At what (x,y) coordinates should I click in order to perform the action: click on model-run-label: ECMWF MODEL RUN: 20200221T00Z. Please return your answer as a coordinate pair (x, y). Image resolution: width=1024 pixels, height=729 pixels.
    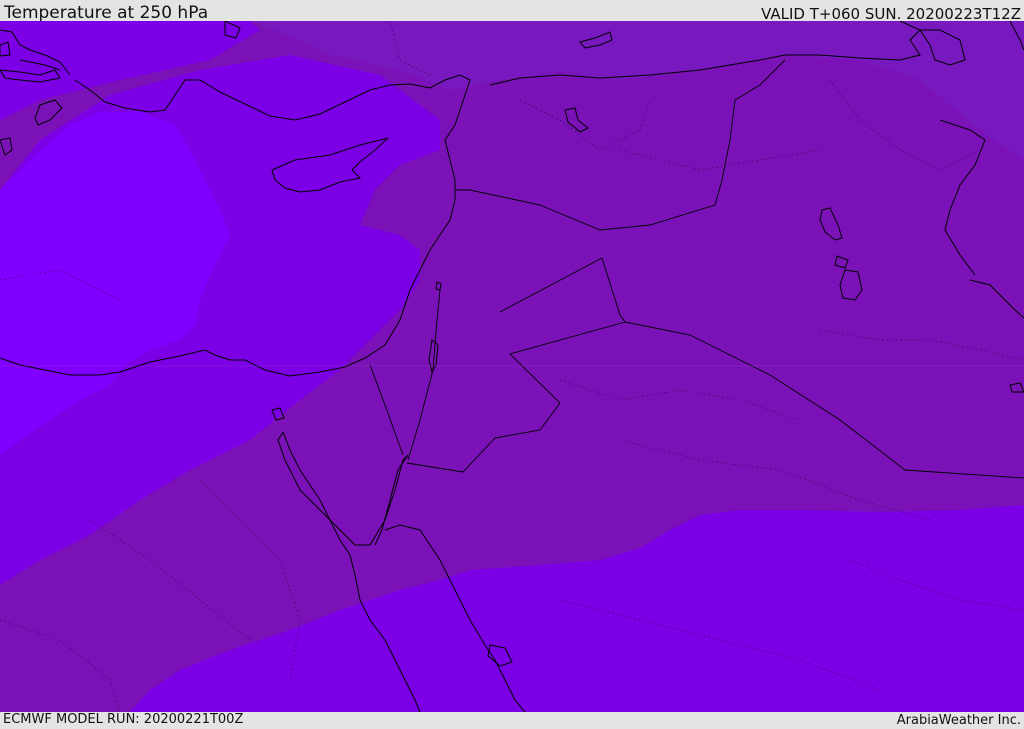
    Looking at the image, I should click on (123, 719).